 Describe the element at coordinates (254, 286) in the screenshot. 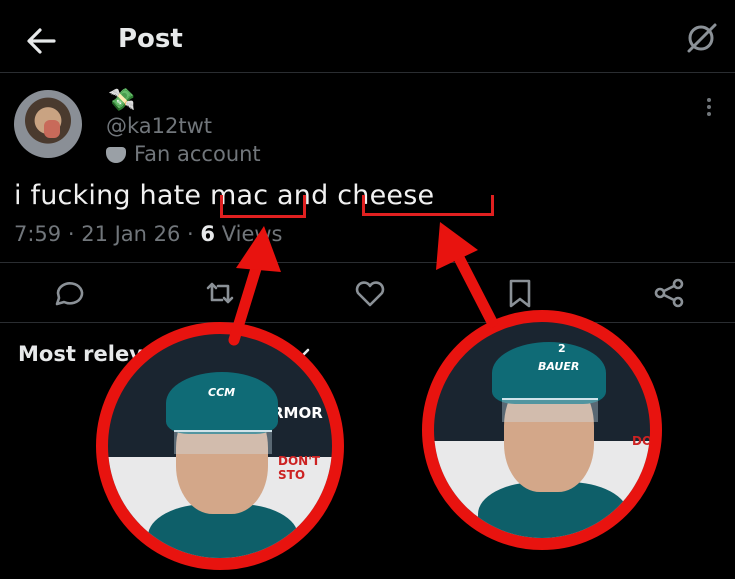

I see `left-arrow-icon` at that location.